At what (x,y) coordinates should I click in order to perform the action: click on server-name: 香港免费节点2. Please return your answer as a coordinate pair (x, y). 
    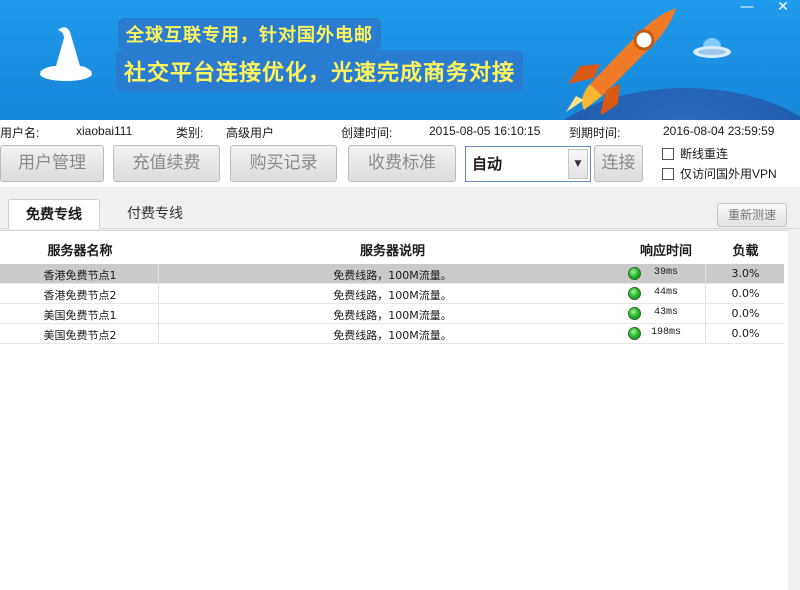
    Looking at the image, I should click on (80, 295).